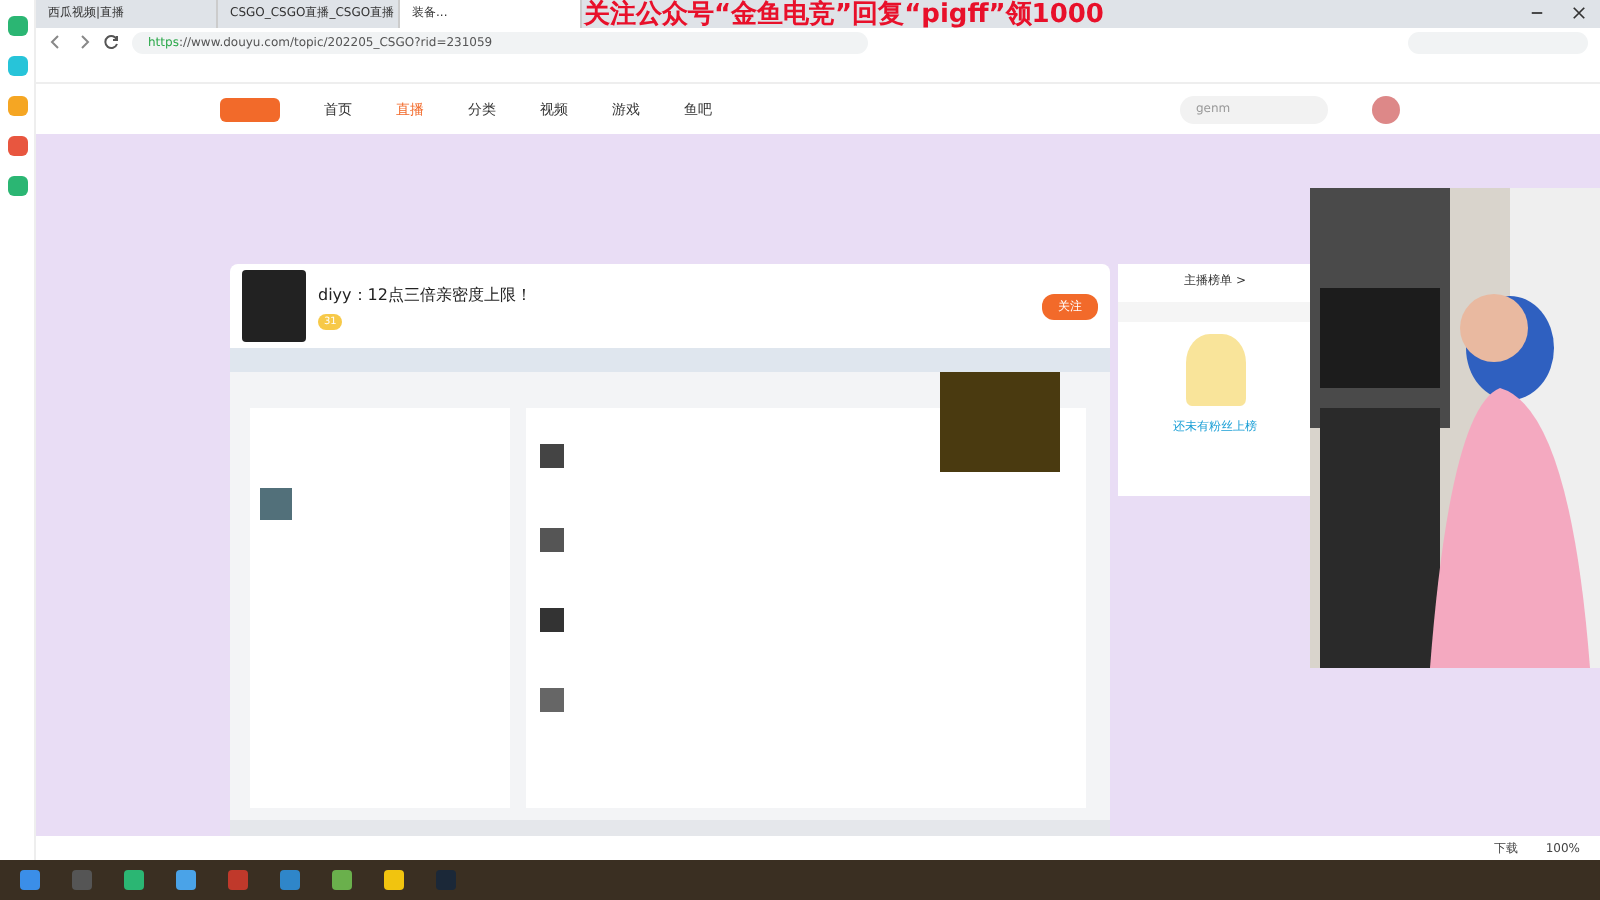 This screenshot has width=1600, height=900. I want to click on mascot-icon, so click(1215, 370).